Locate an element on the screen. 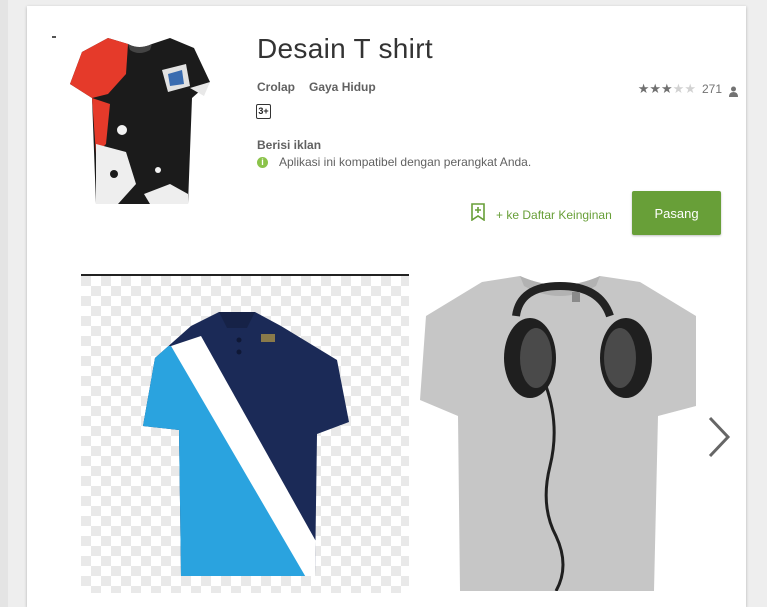 The width and height of the screenshot is (767, 607). add-to-wishlist-button: + ke Daftar Keinginan is located at coordinates (541, 214).